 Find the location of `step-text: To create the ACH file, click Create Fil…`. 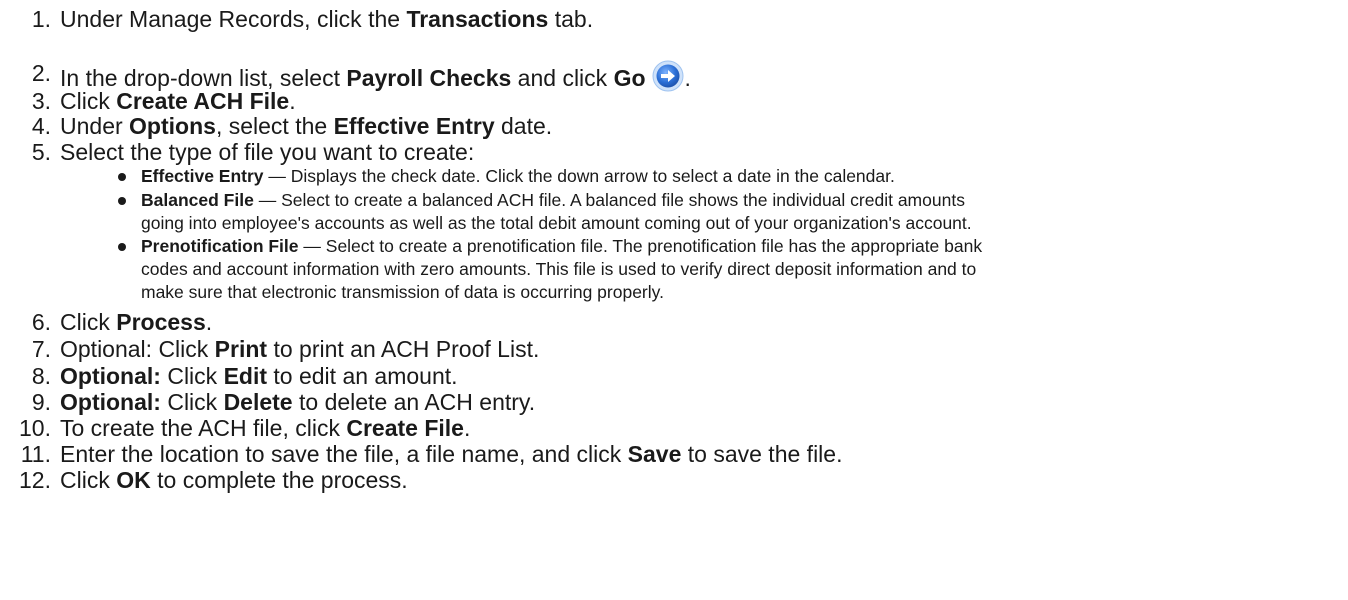

step-text: To create the ACH file, click Create Fil… is located at coordinates (265, 428).